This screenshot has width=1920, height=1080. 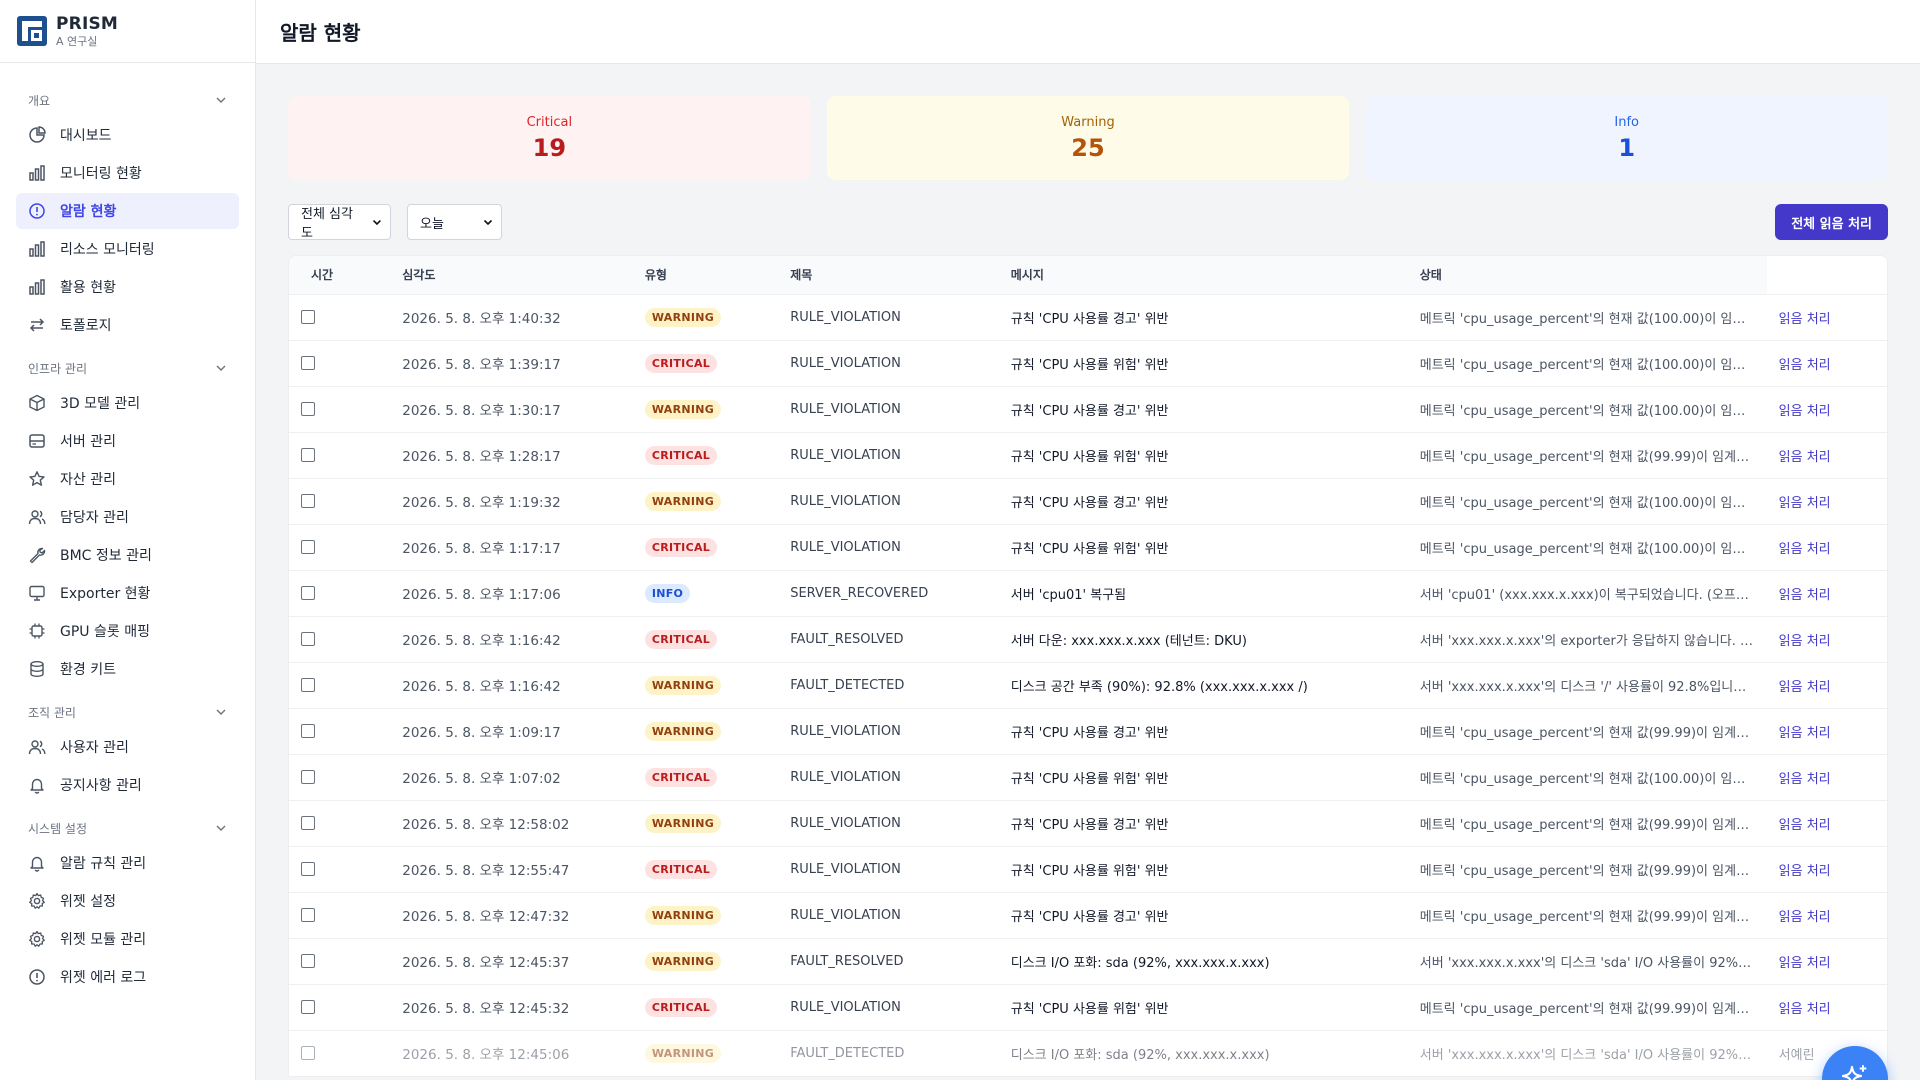 What do you see at coordinates (127, 100) in the screenshot?
I see `nav-section-header: 개요` at bounding box center [127, 100].